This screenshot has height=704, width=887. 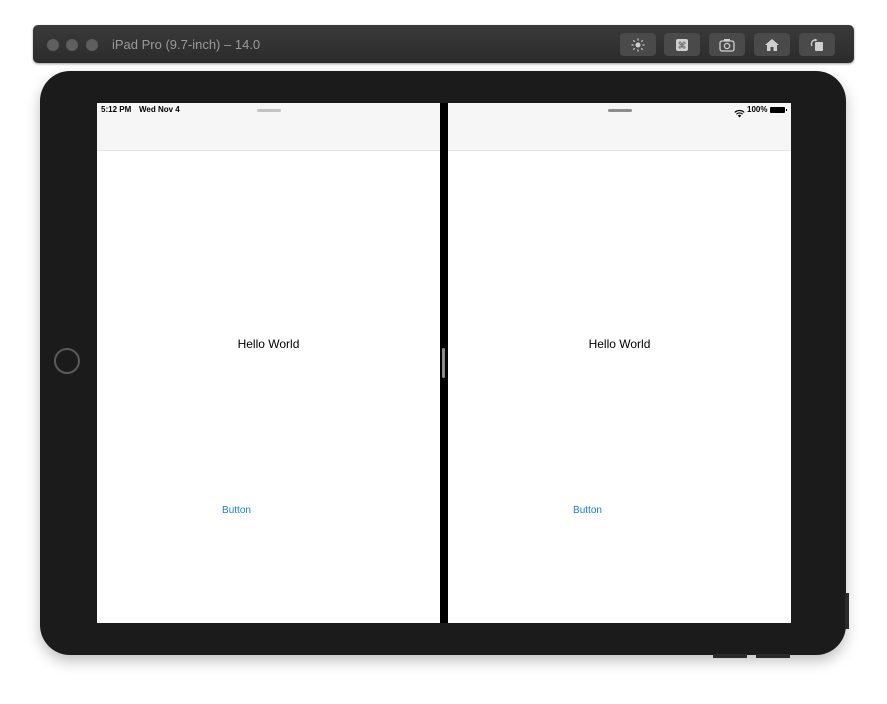 I want to click on left-pane-grabber, so click(x=269, y=110).